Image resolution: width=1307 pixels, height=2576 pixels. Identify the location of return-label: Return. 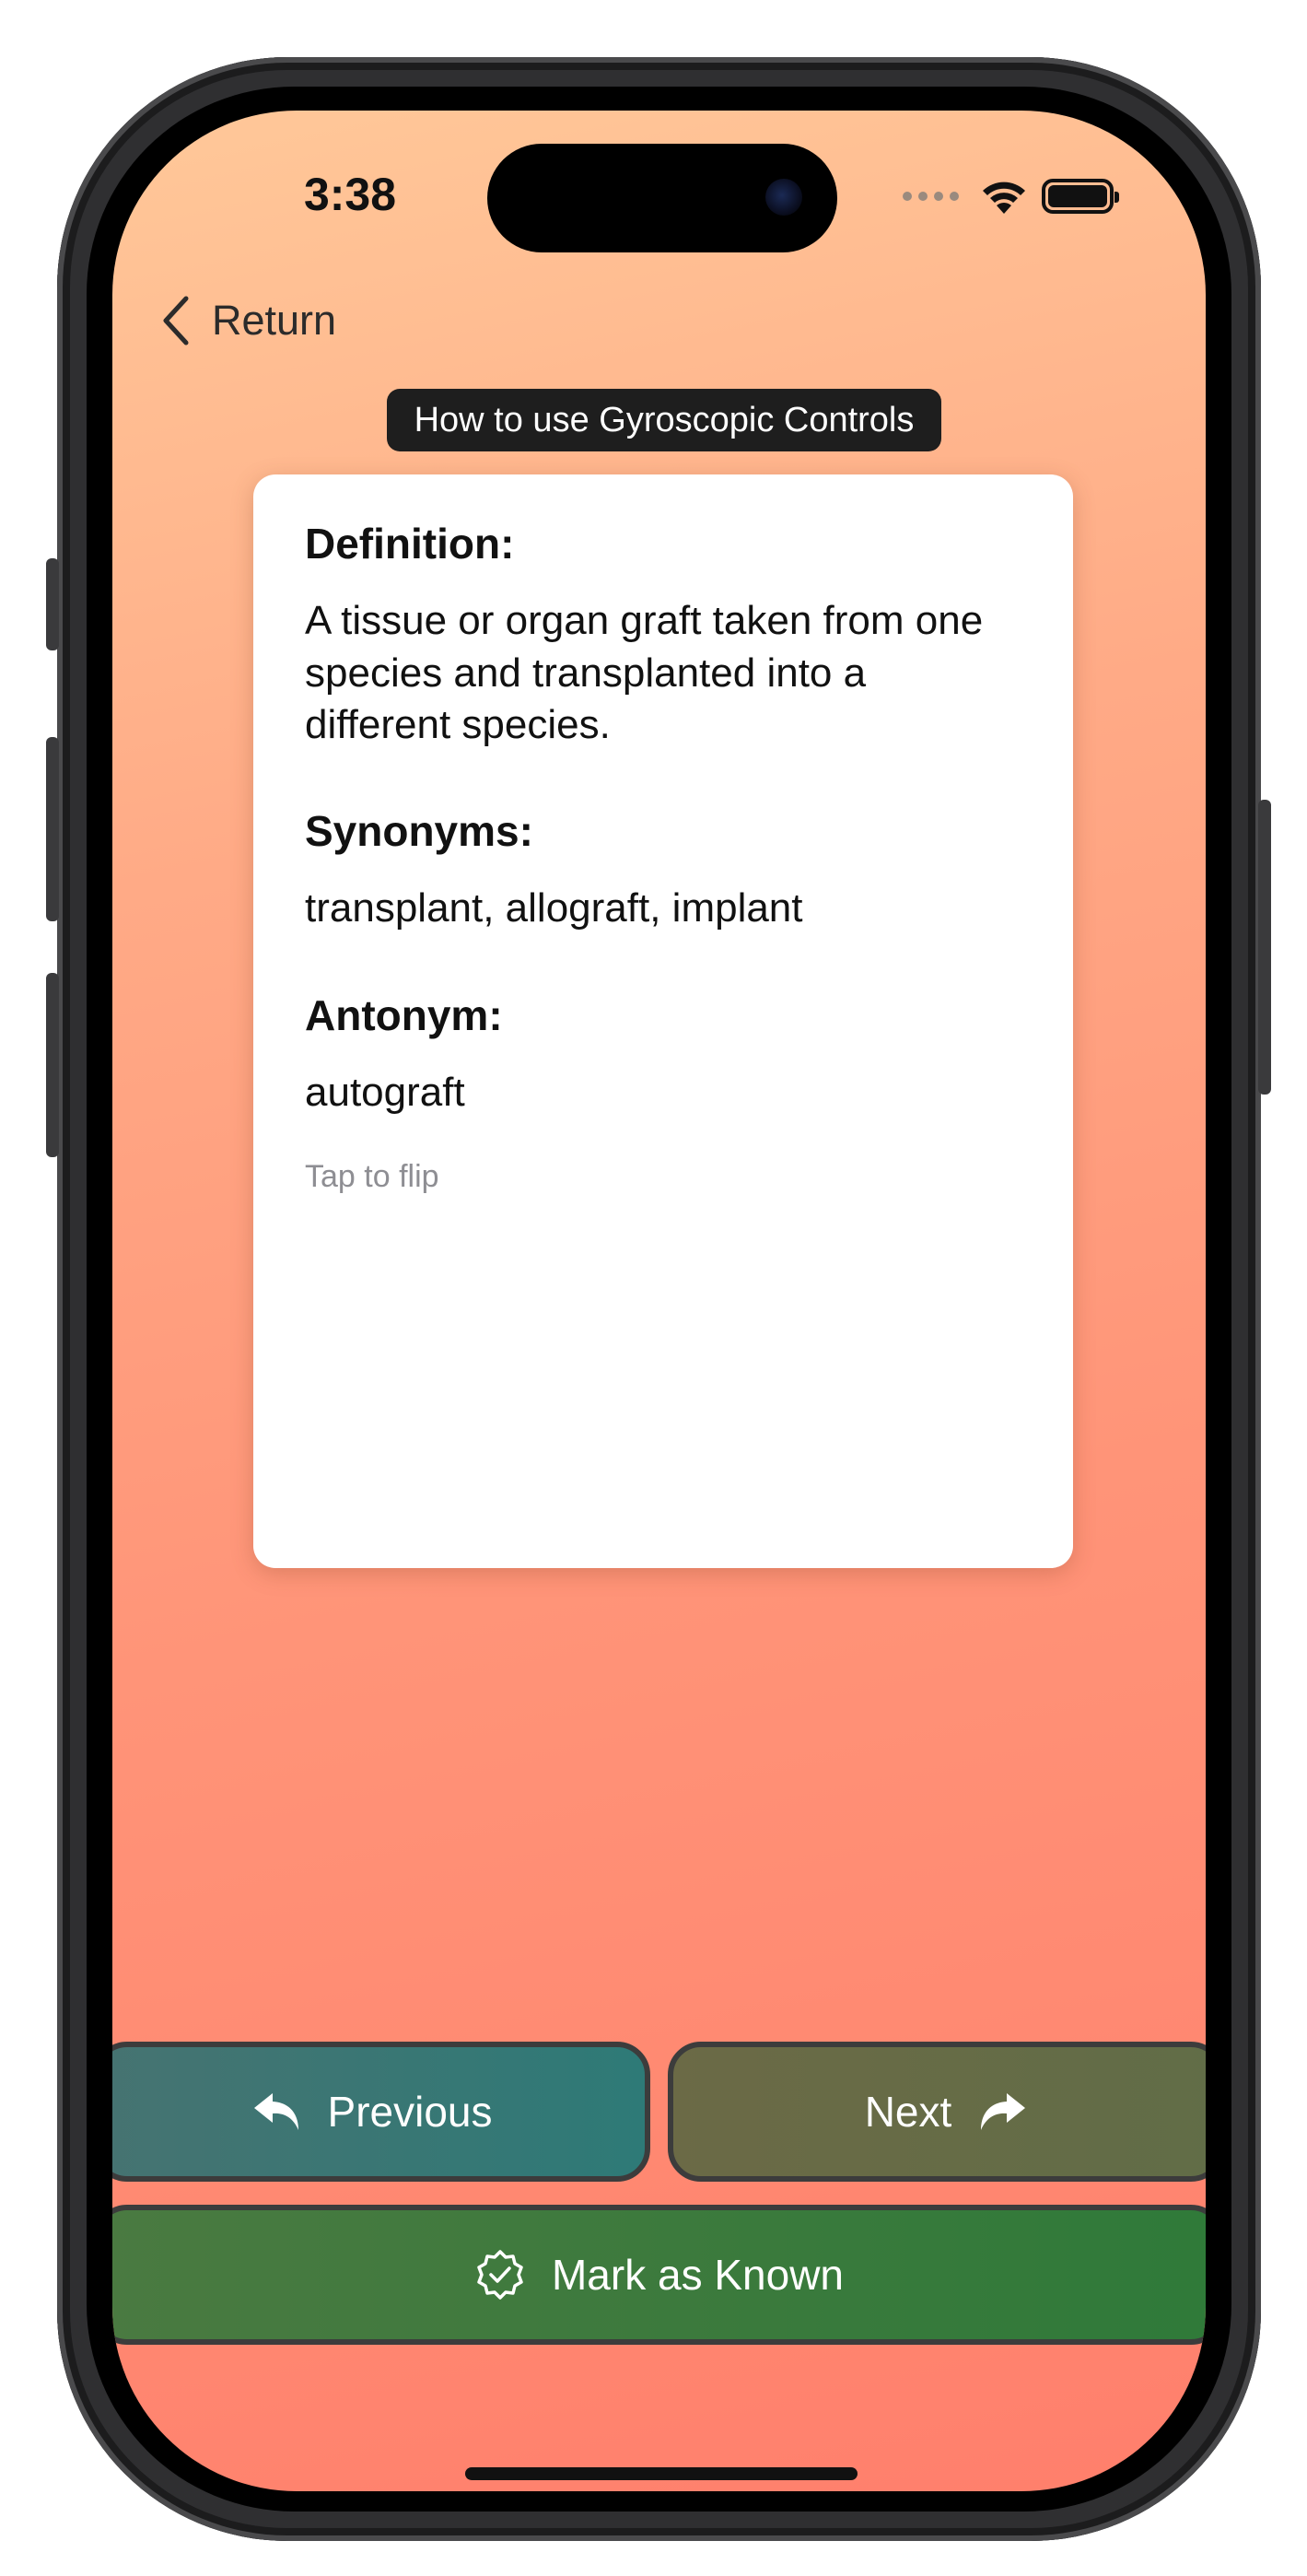
(275, 320).